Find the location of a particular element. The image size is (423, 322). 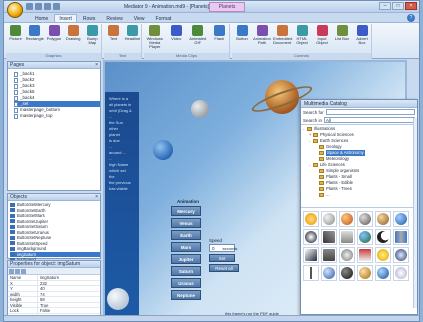

galaxy-thumbnail is located at coordinates (311, 237).